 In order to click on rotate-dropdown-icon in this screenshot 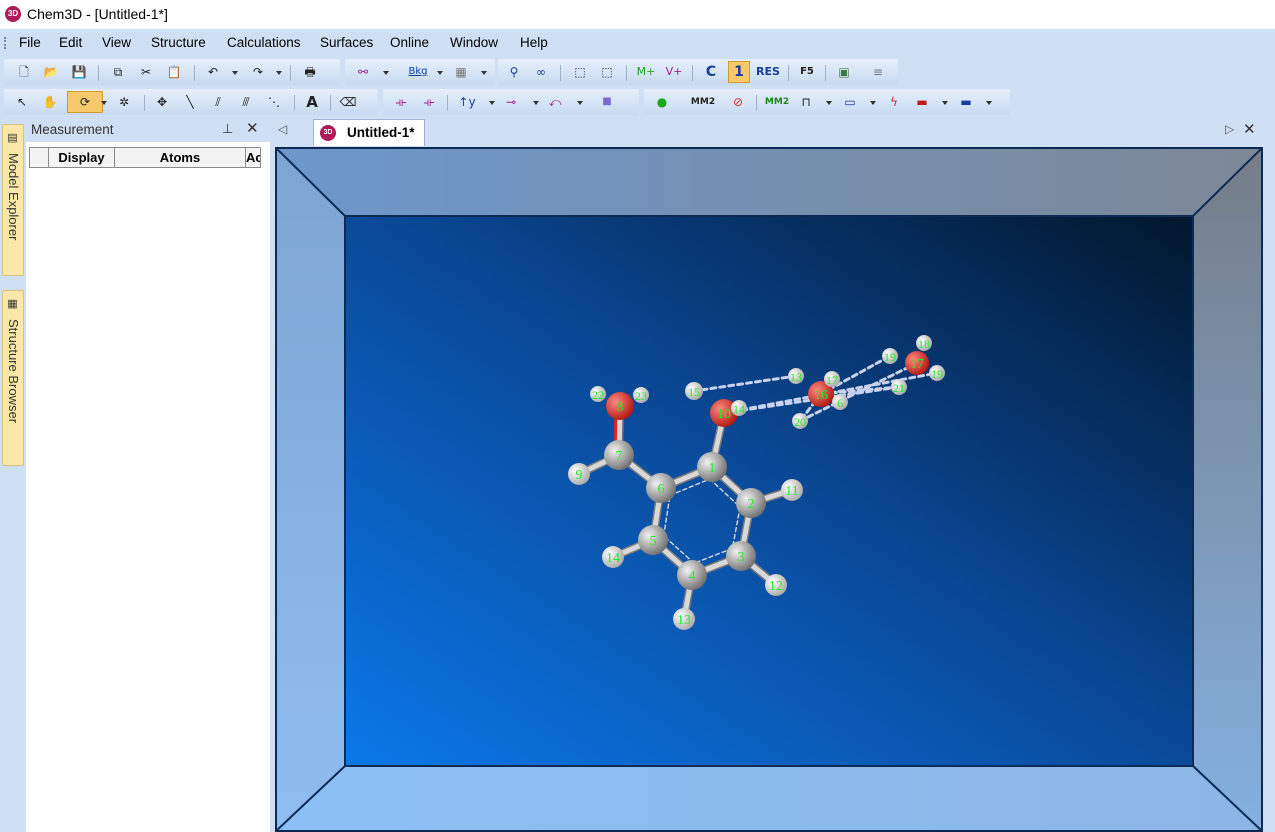, I will do `click(104, 103)`.